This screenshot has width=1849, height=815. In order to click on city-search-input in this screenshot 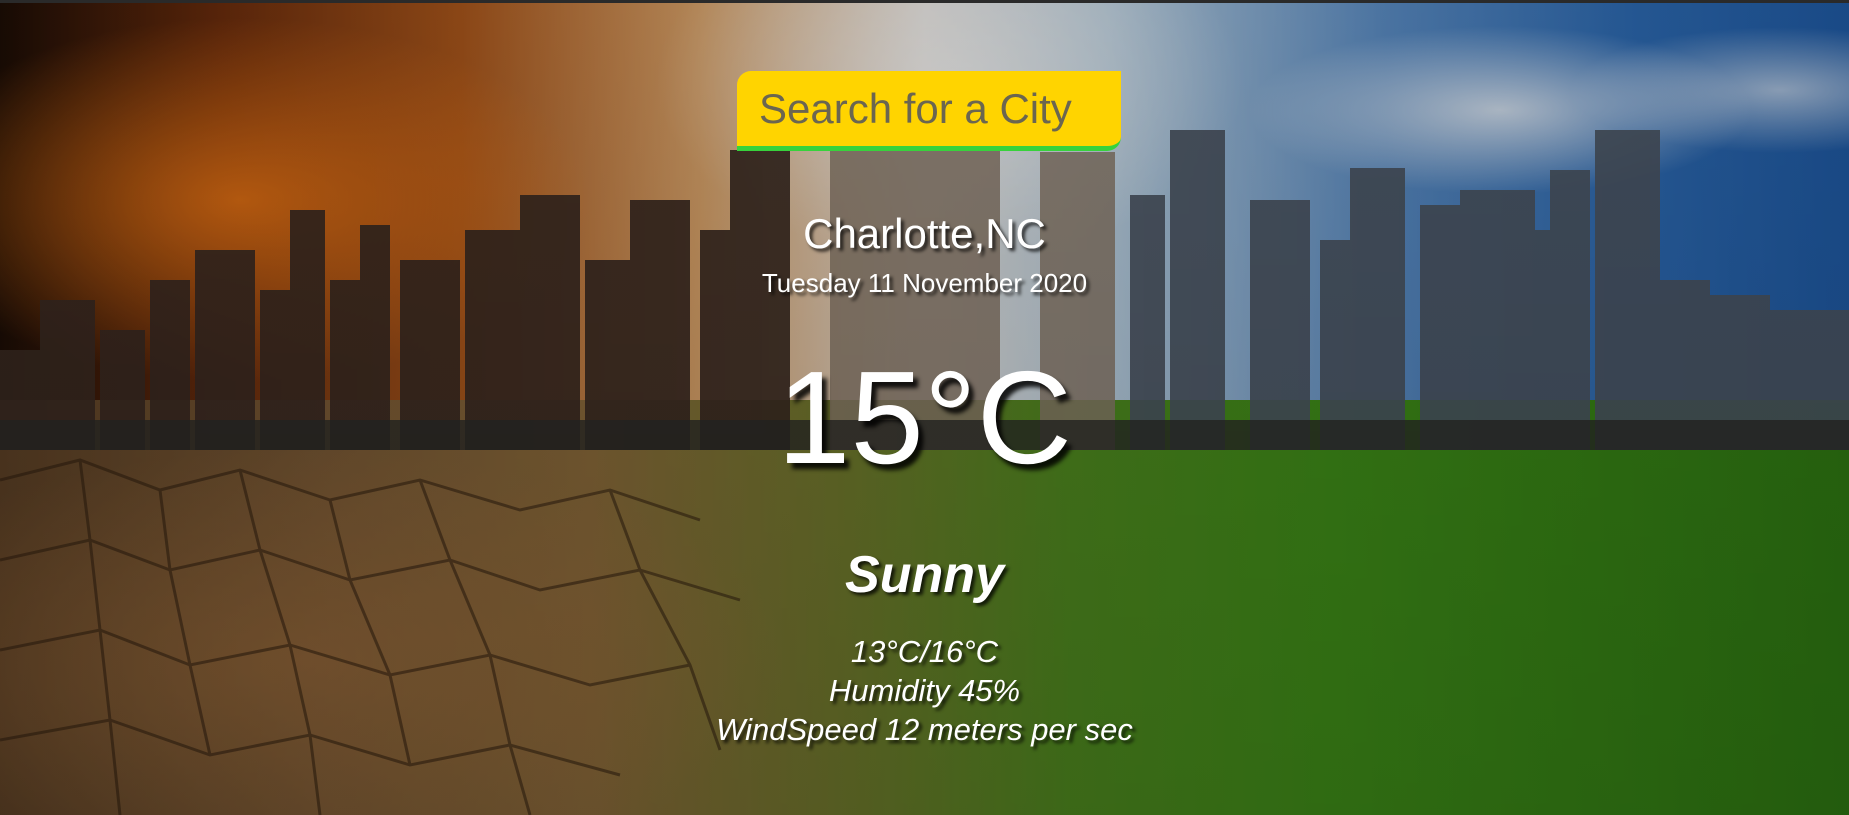, I will do `click(929, 111)`.